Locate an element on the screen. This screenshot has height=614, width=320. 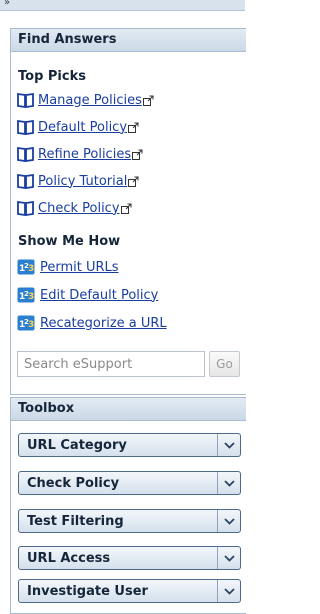
show-me-how-edit-default-policy: 1 2 3 Edit Default Policy is located at coordinates (87, 295).